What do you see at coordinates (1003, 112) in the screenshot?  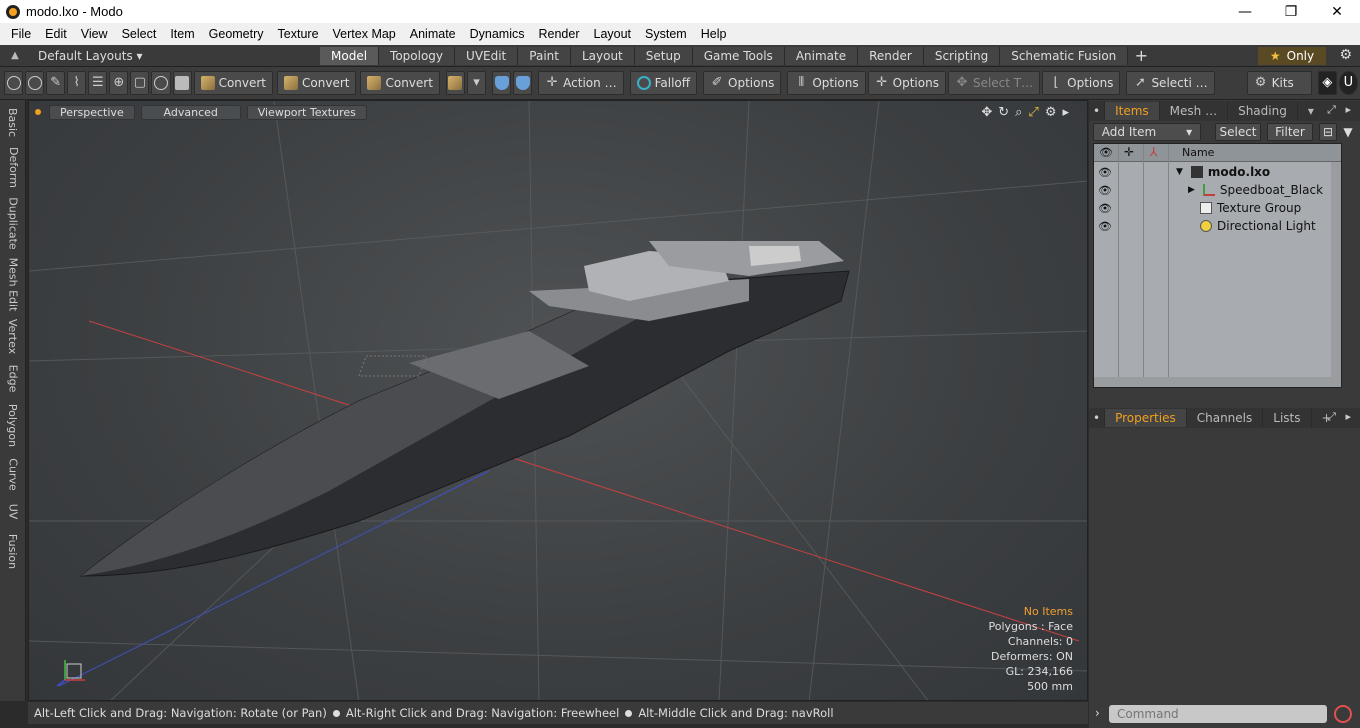 I see `rotate-icon: ↻` at bounding box center [1003, 112].